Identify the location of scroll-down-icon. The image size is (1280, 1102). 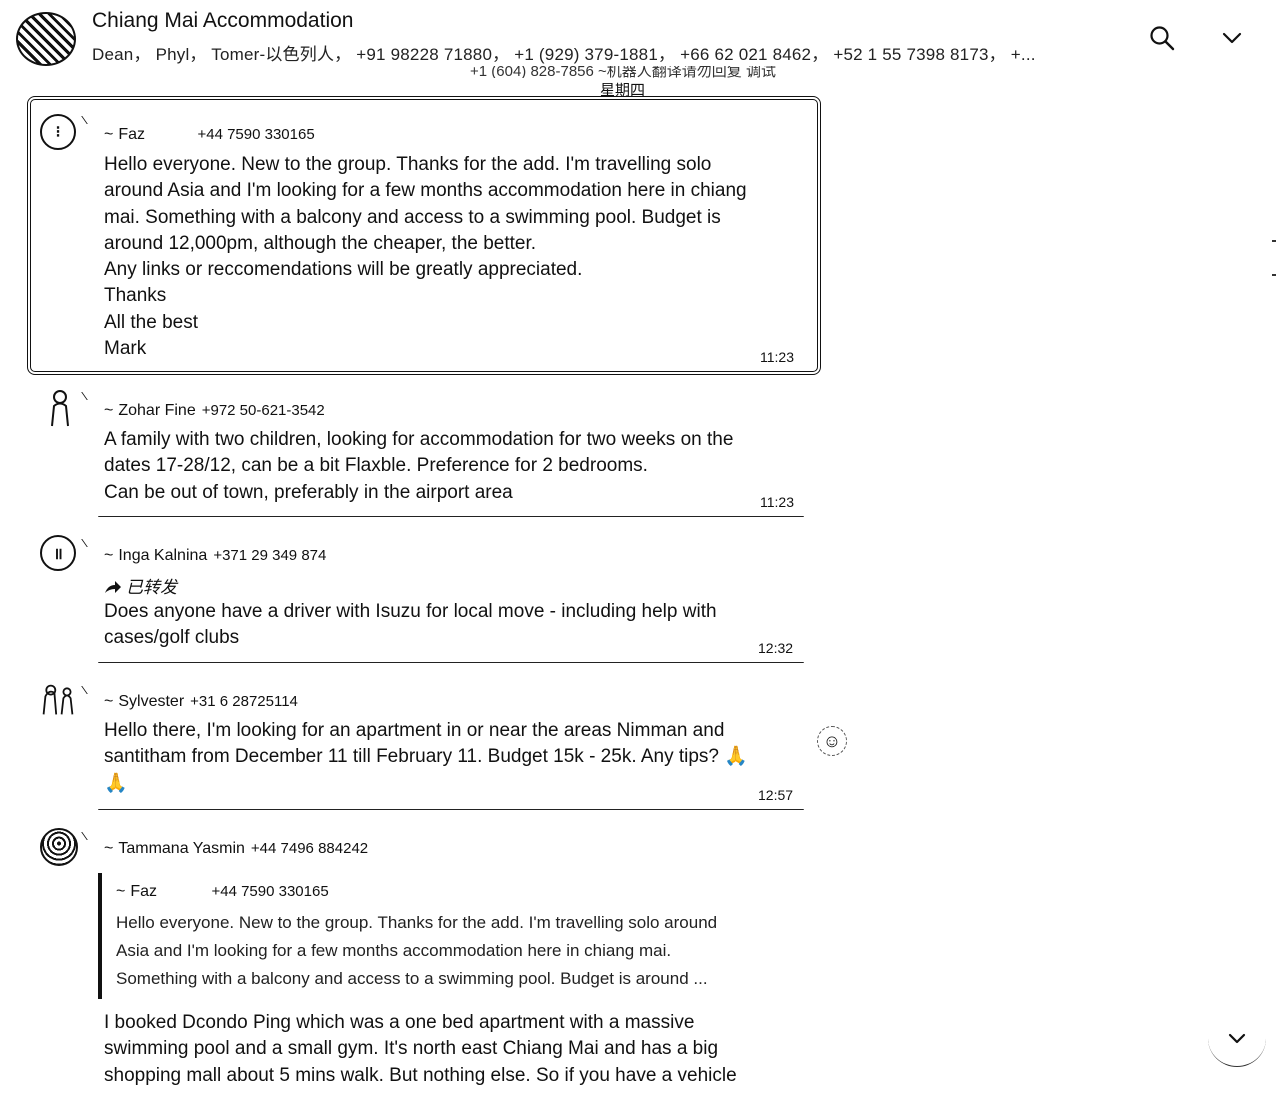
(1237, 1038).